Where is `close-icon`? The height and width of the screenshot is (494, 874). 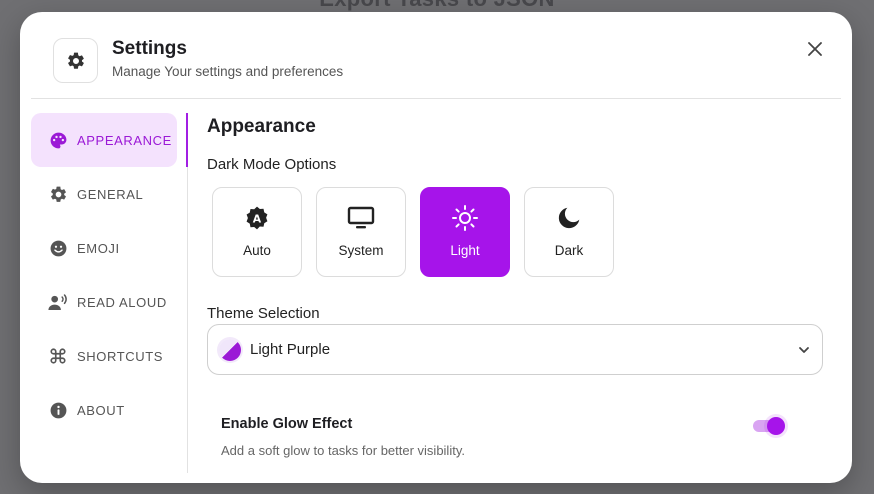 close-icon is located at coordinates (815, 49).